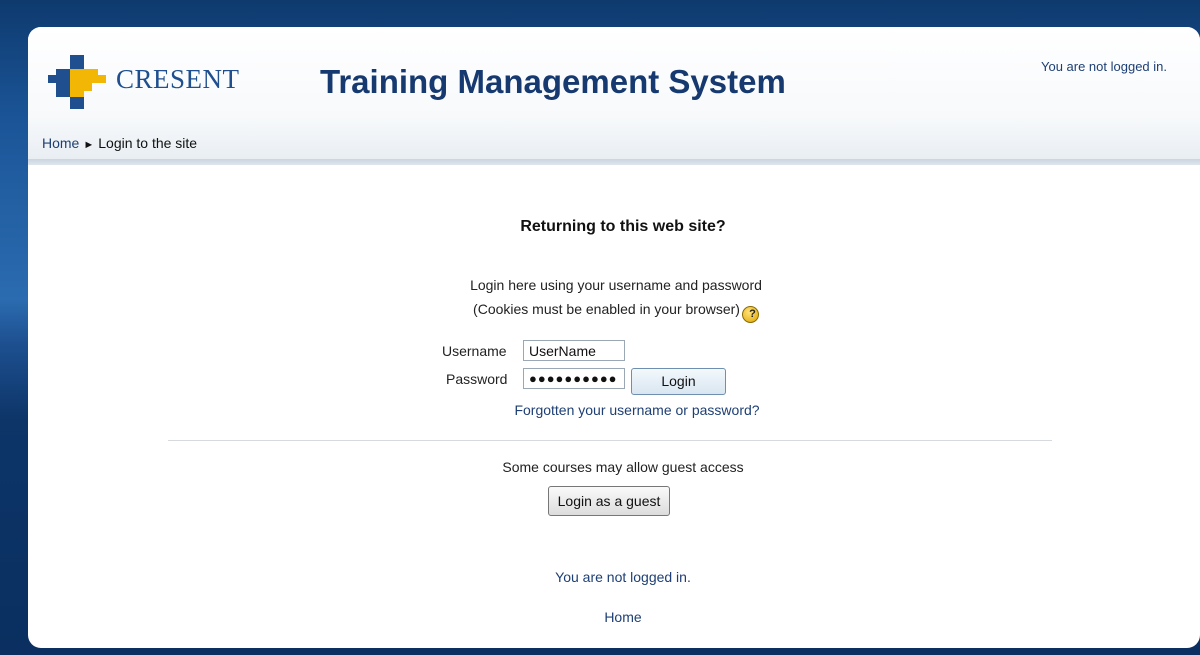  Describe the element at coordinates (553, 81) in the screenshot. I see `site-title: Training Management System` at that location.